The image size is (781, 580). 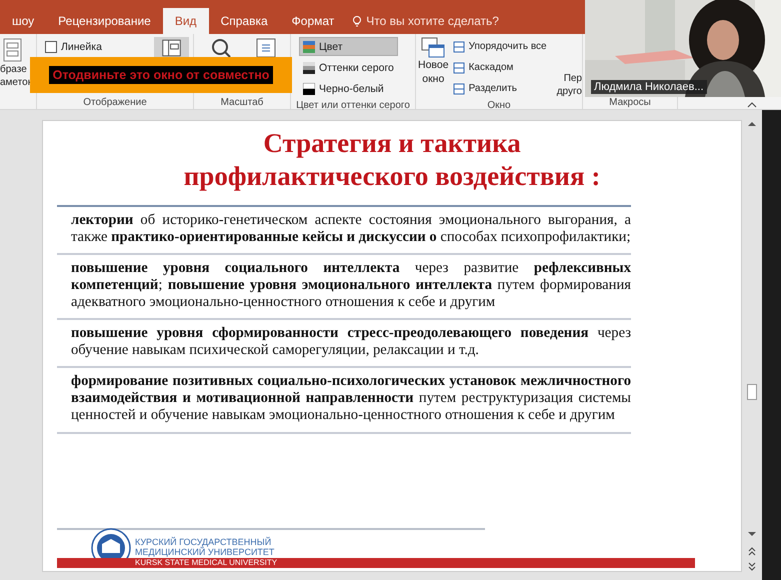 I want to click on scroll-down-icon, so click(x=752, y=534).